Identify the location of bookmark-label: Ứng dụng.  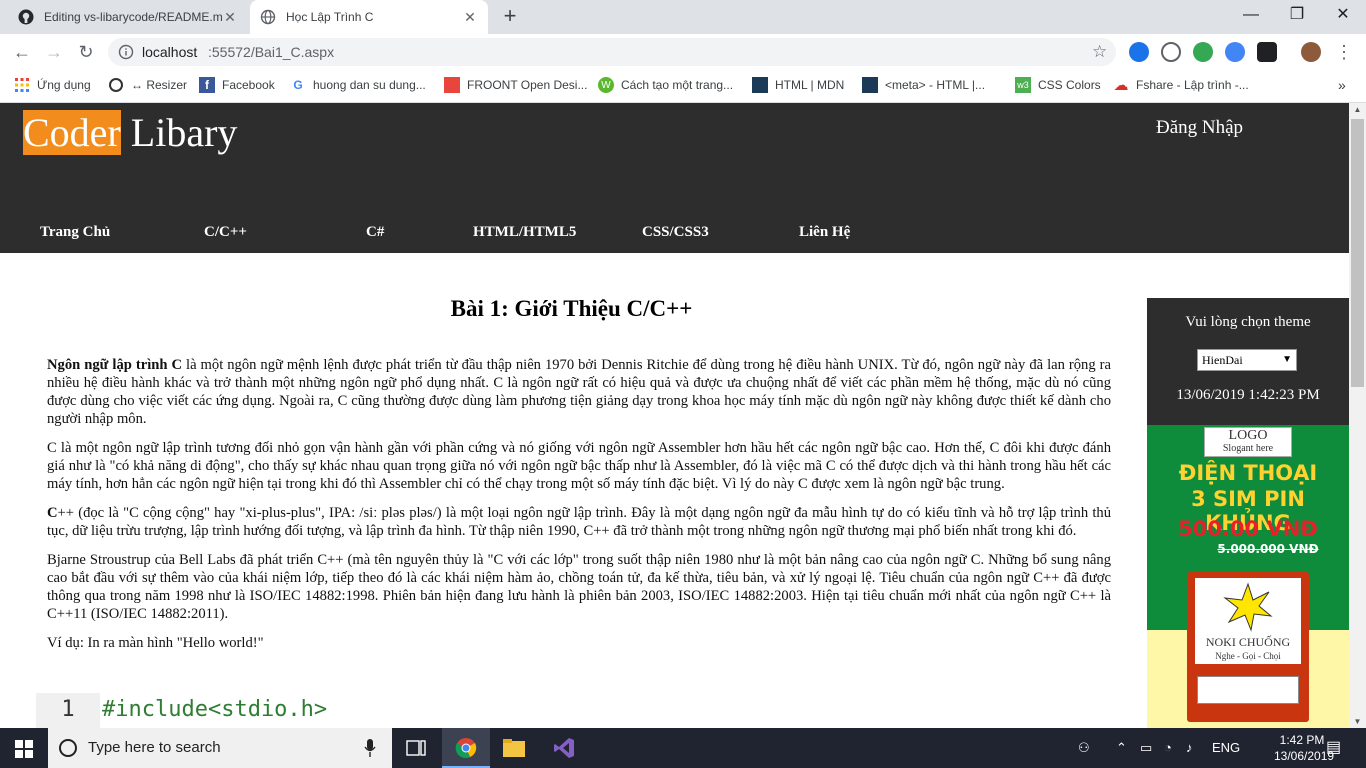
(64, 85).